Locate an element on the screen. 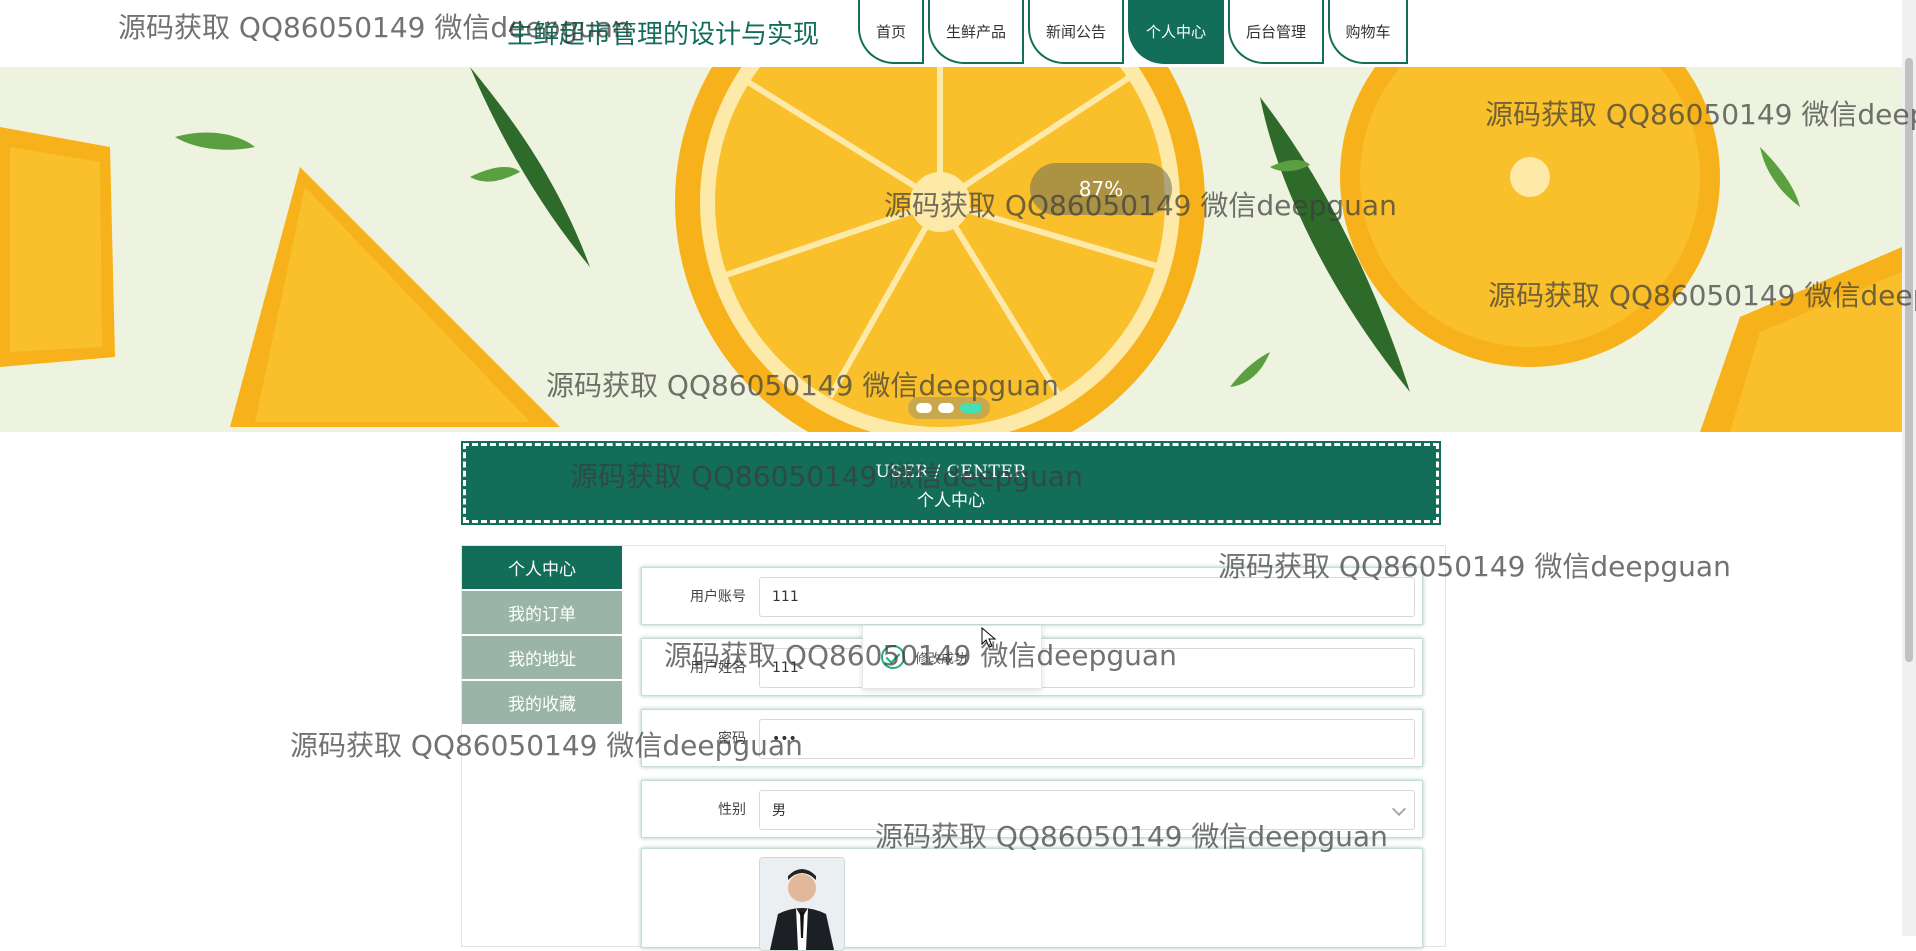 The height and width of the screenshot is (951, 1916). gender-select: 男 is located at coordinates (1087, 810).